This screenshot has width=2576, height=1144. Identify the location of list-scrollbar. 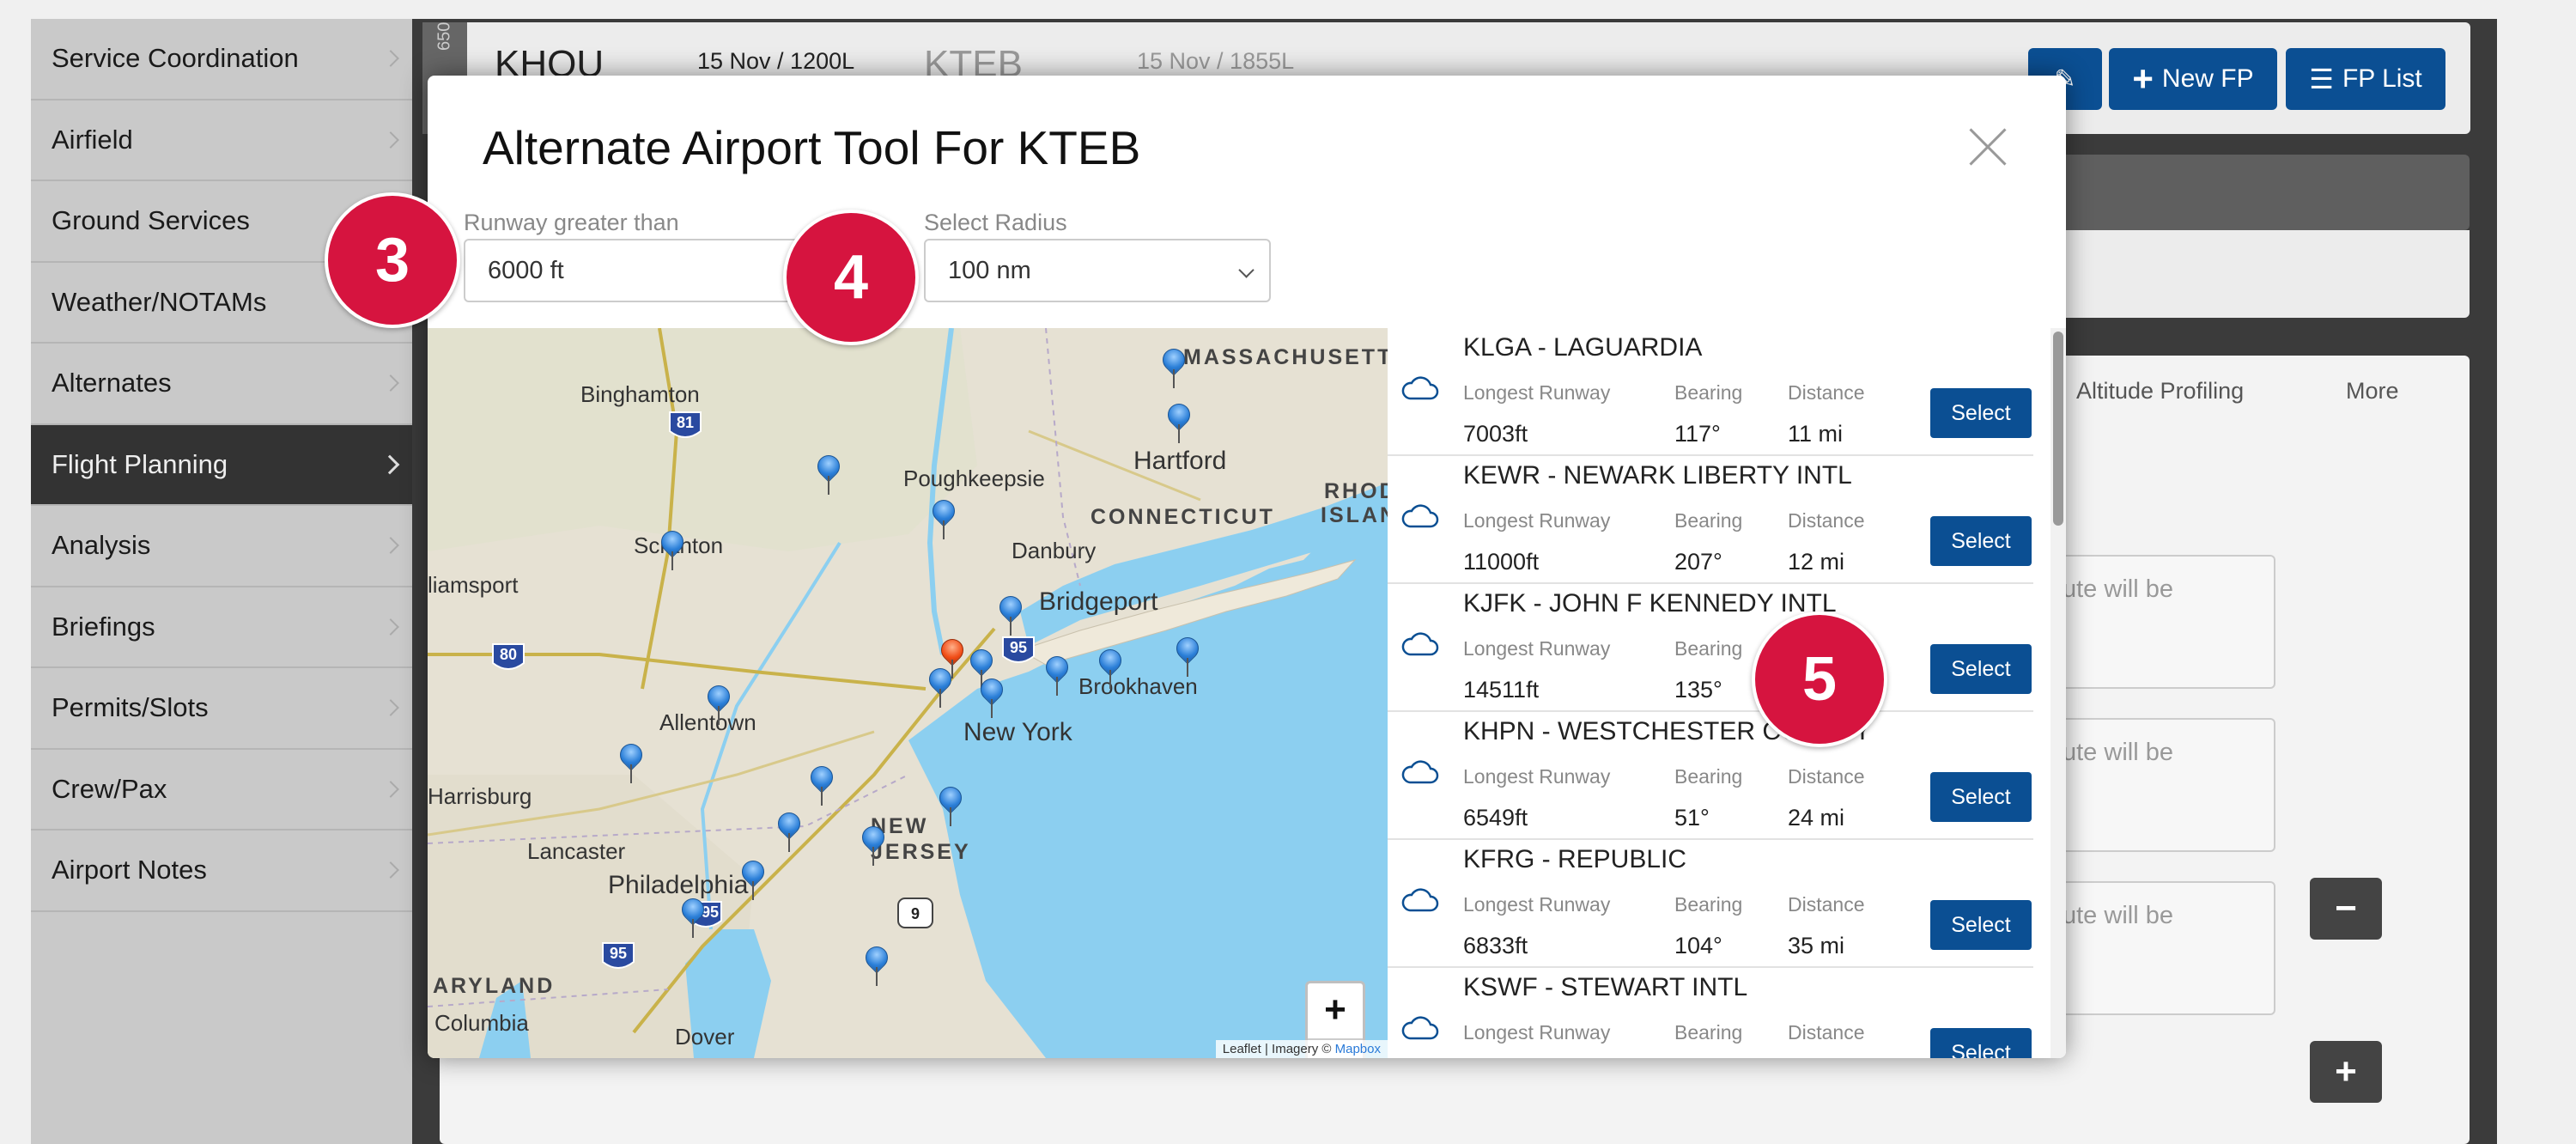
(2058, 693).